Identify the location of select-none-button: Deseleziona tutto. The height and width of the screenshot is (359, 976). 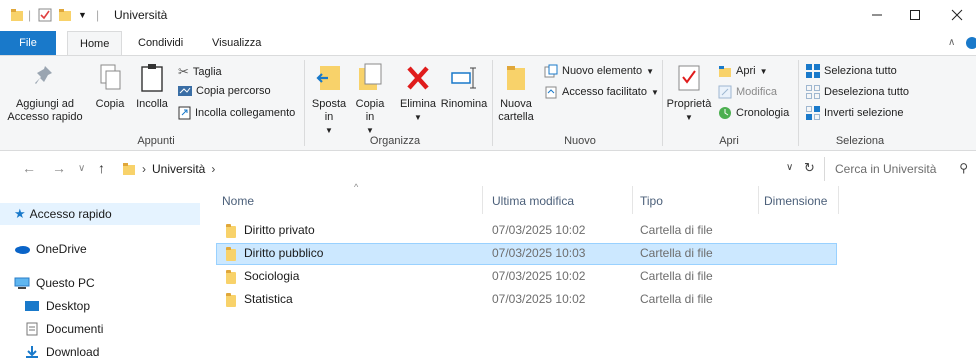
(857, 92).